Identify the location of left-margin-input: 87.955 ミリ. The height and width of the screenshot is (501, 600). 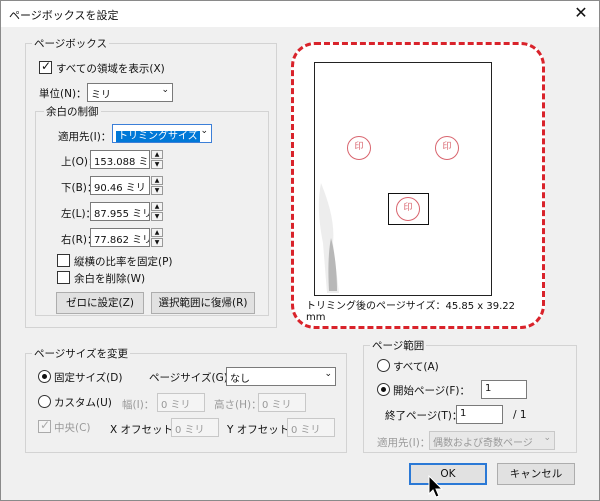
(120, 211).